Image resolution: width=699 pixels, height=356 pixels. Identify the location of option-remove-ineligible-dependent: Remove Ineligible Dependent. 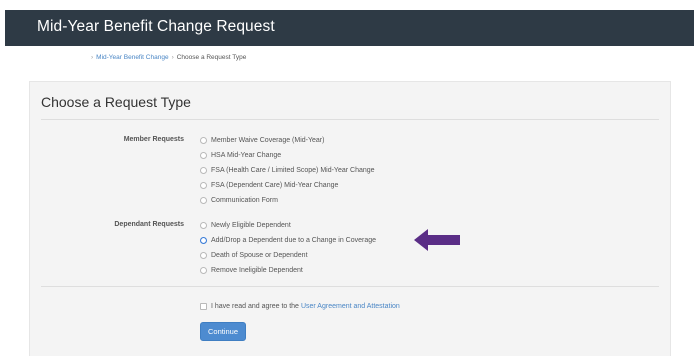
(251, 270).